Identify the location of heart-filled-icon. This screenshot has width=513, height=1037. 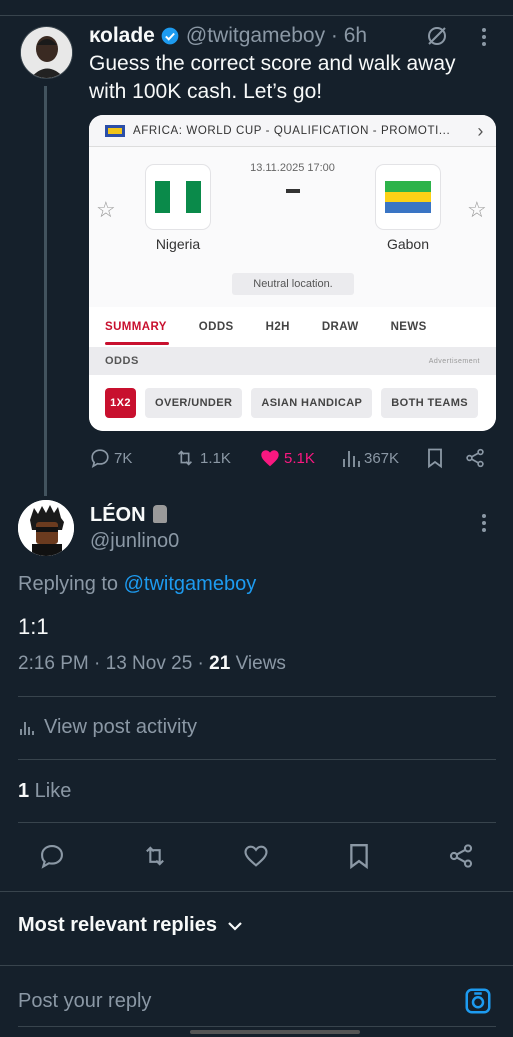
(270, 458).